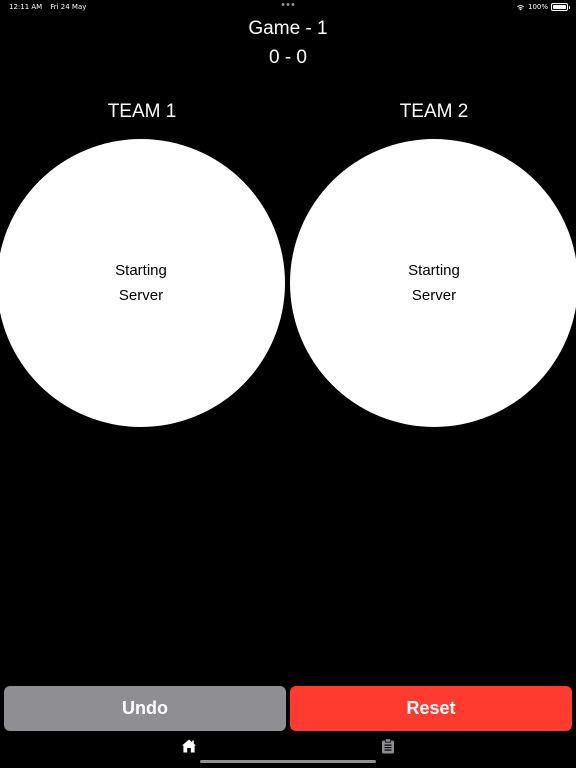  What do you see at coordinates (26, 7) in the screenshot?
I see `status-time: 12:11 AM` at bounding box center [26, 7].